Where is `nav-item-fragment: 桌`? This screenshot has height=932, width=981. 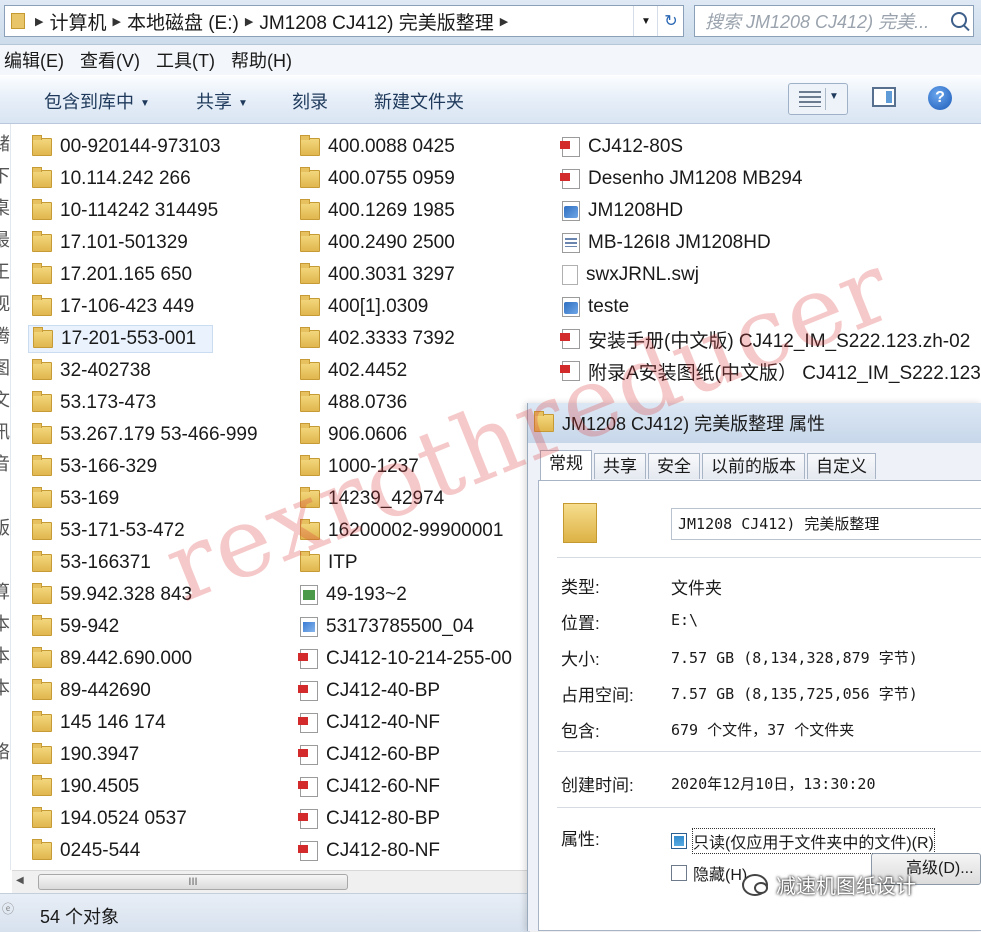
nav-item-fragment: 桌 is located at coordinates (5, 207).